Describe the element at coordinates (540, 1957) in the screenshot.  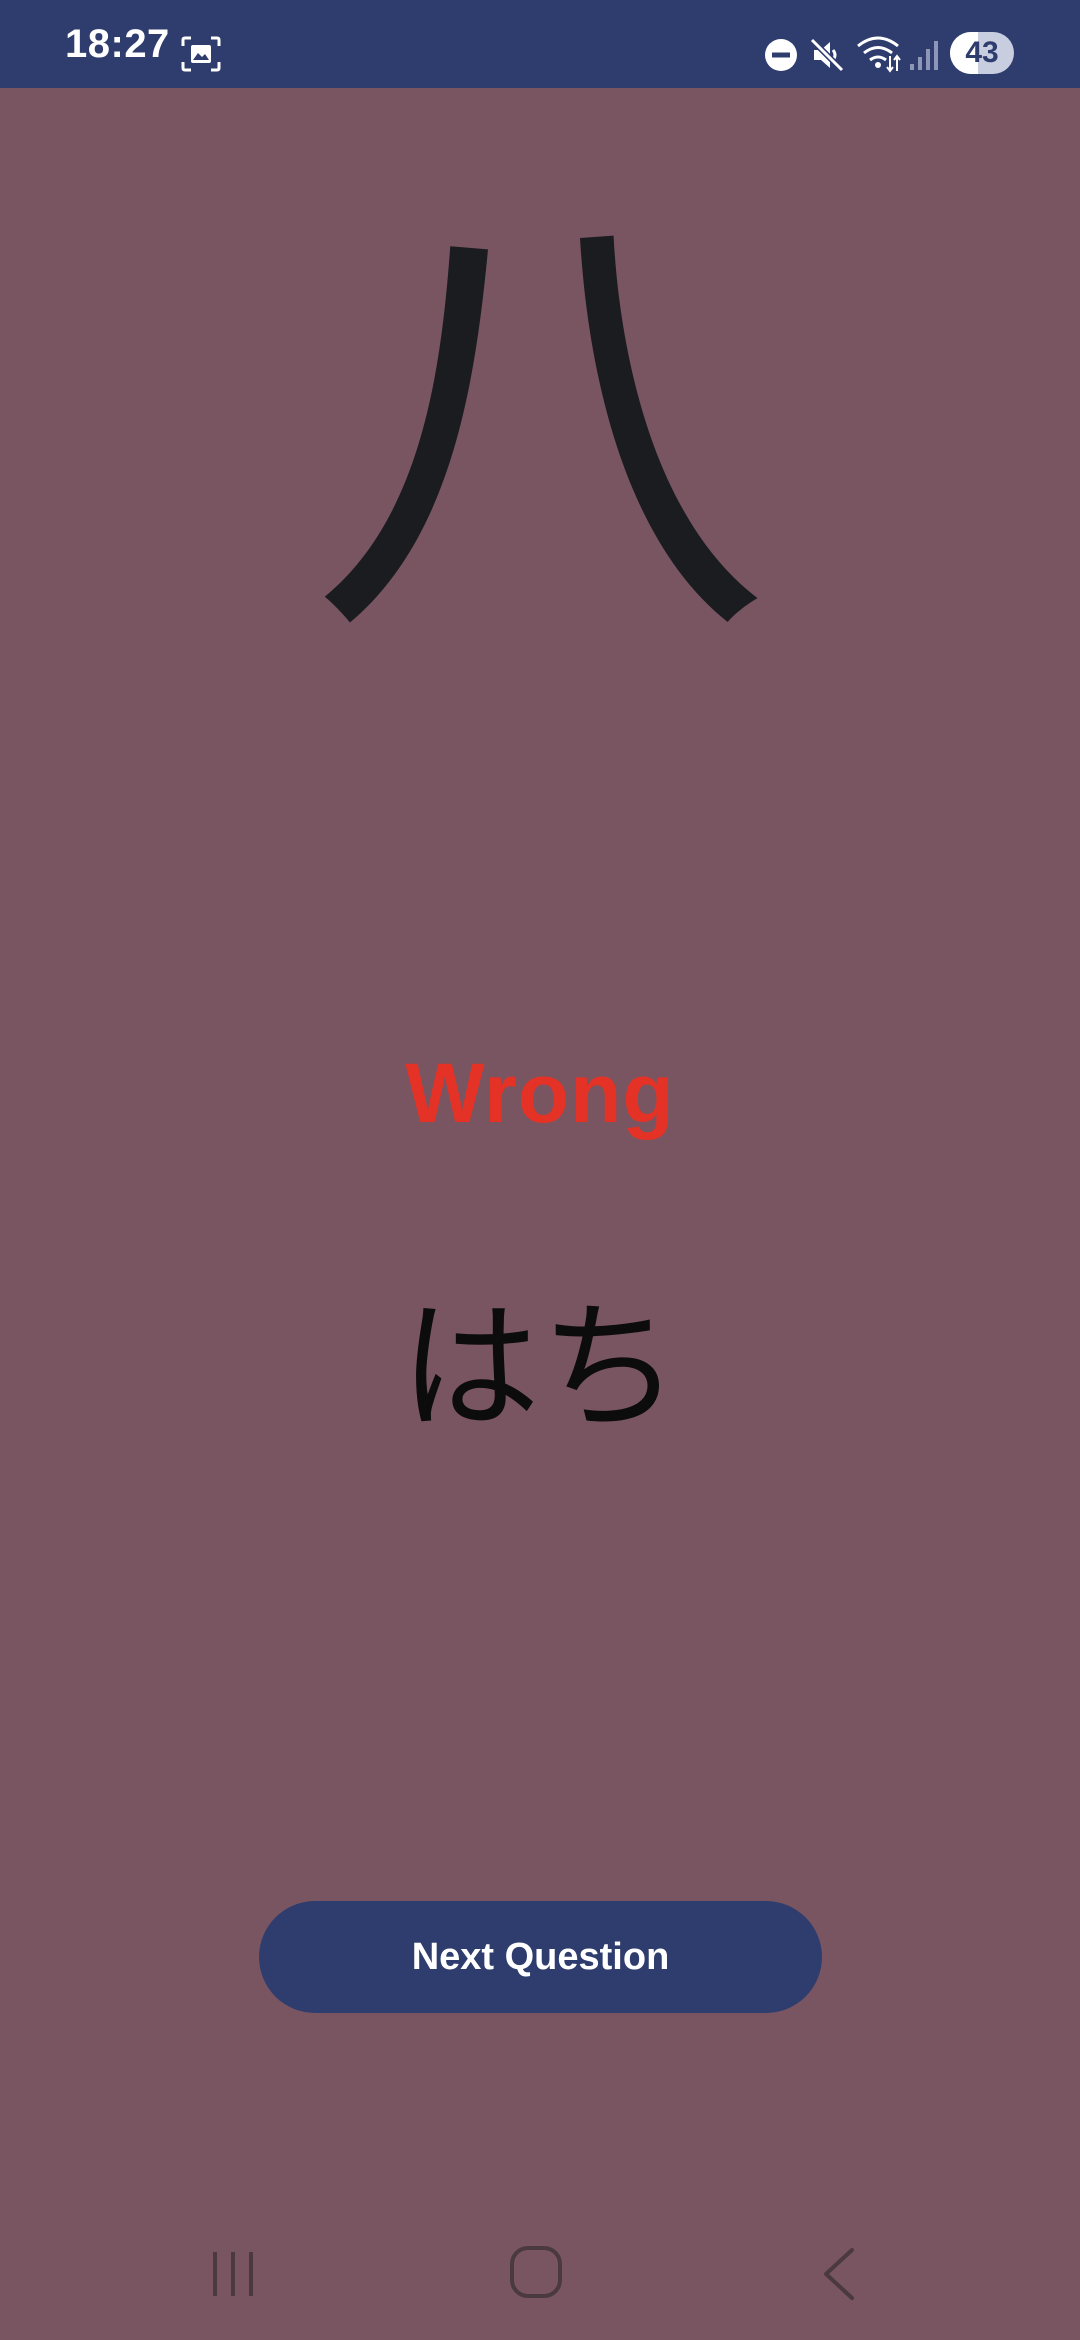
I see `next-question-button: Next Question` at that location.